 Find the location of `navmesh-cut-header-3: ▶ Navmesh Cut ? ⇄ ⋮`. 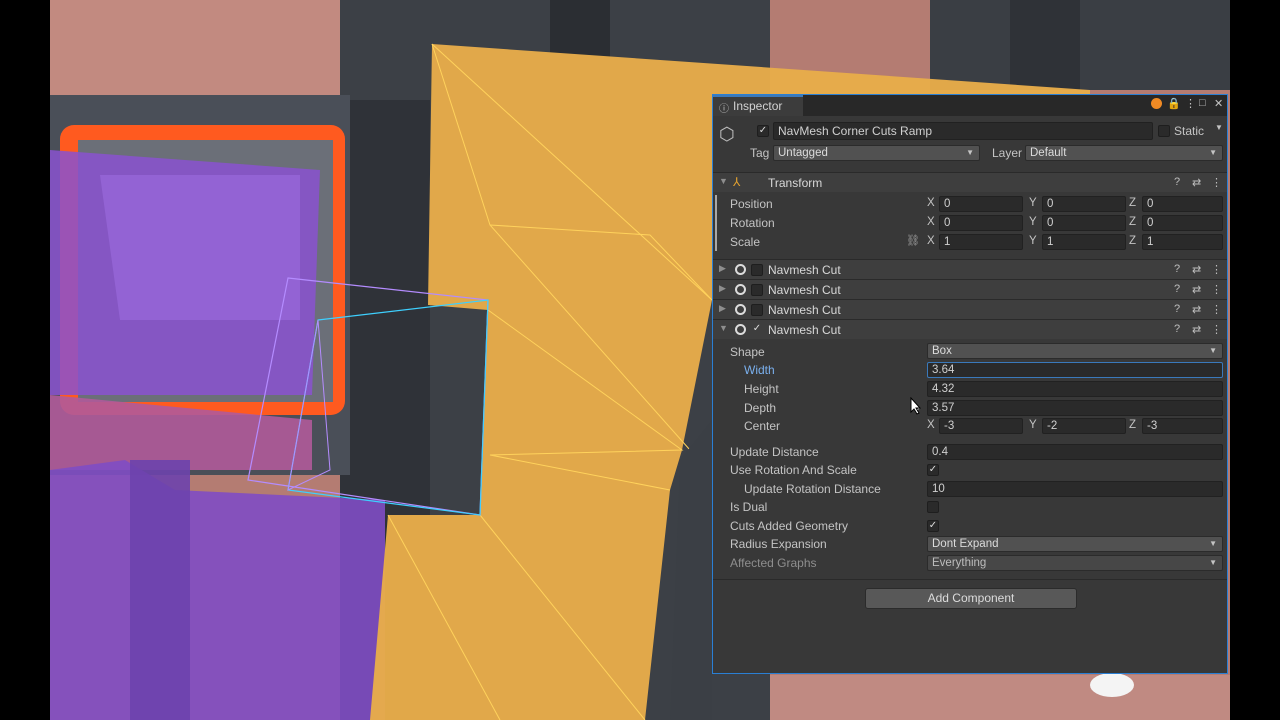

navmesh-cut-header-3: ▶ Navmesh Cut ? ⇄ ⋮ is located at coordinates (970, 309).